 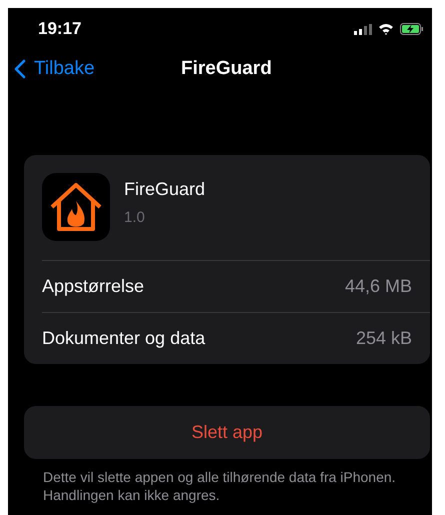 What do you see at coordinates (386, 29) in the screenshot?
I see `wifi-icon` at bounding box center [386, 29].